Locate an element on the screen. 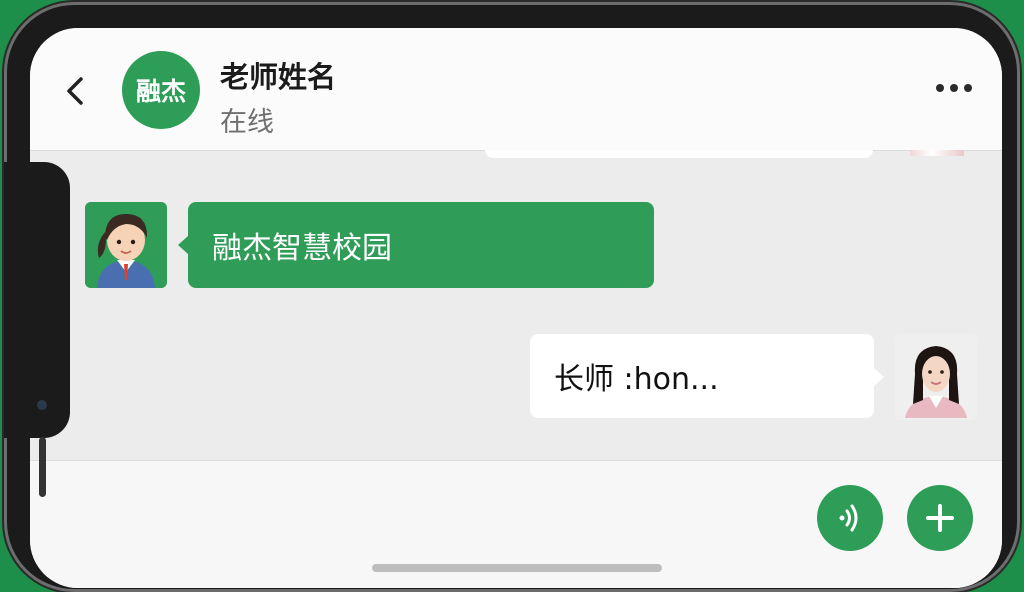  user-photo-icon is located at coordinates (936, 376).